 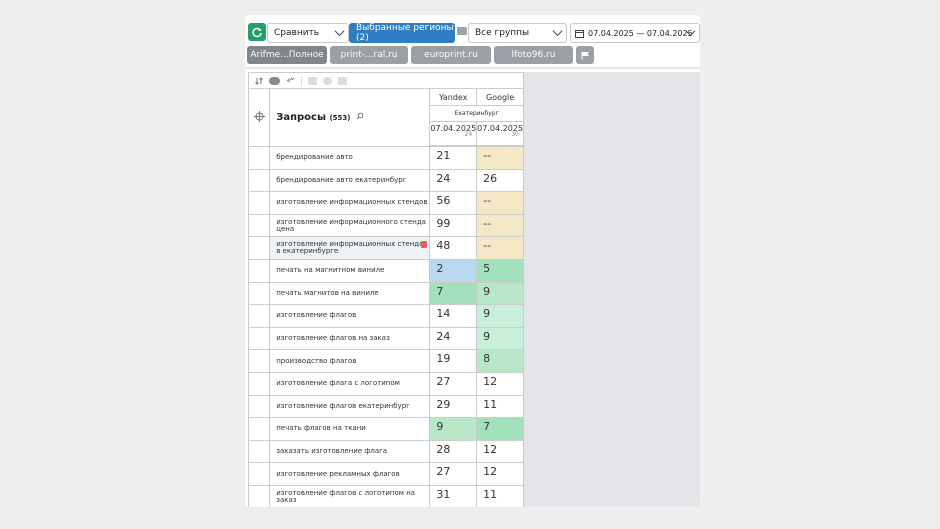 What do you see at coordinates (297, 33) in the screenshot?
I see `compare-label: Сравнить` at bounding box center [297, 33].